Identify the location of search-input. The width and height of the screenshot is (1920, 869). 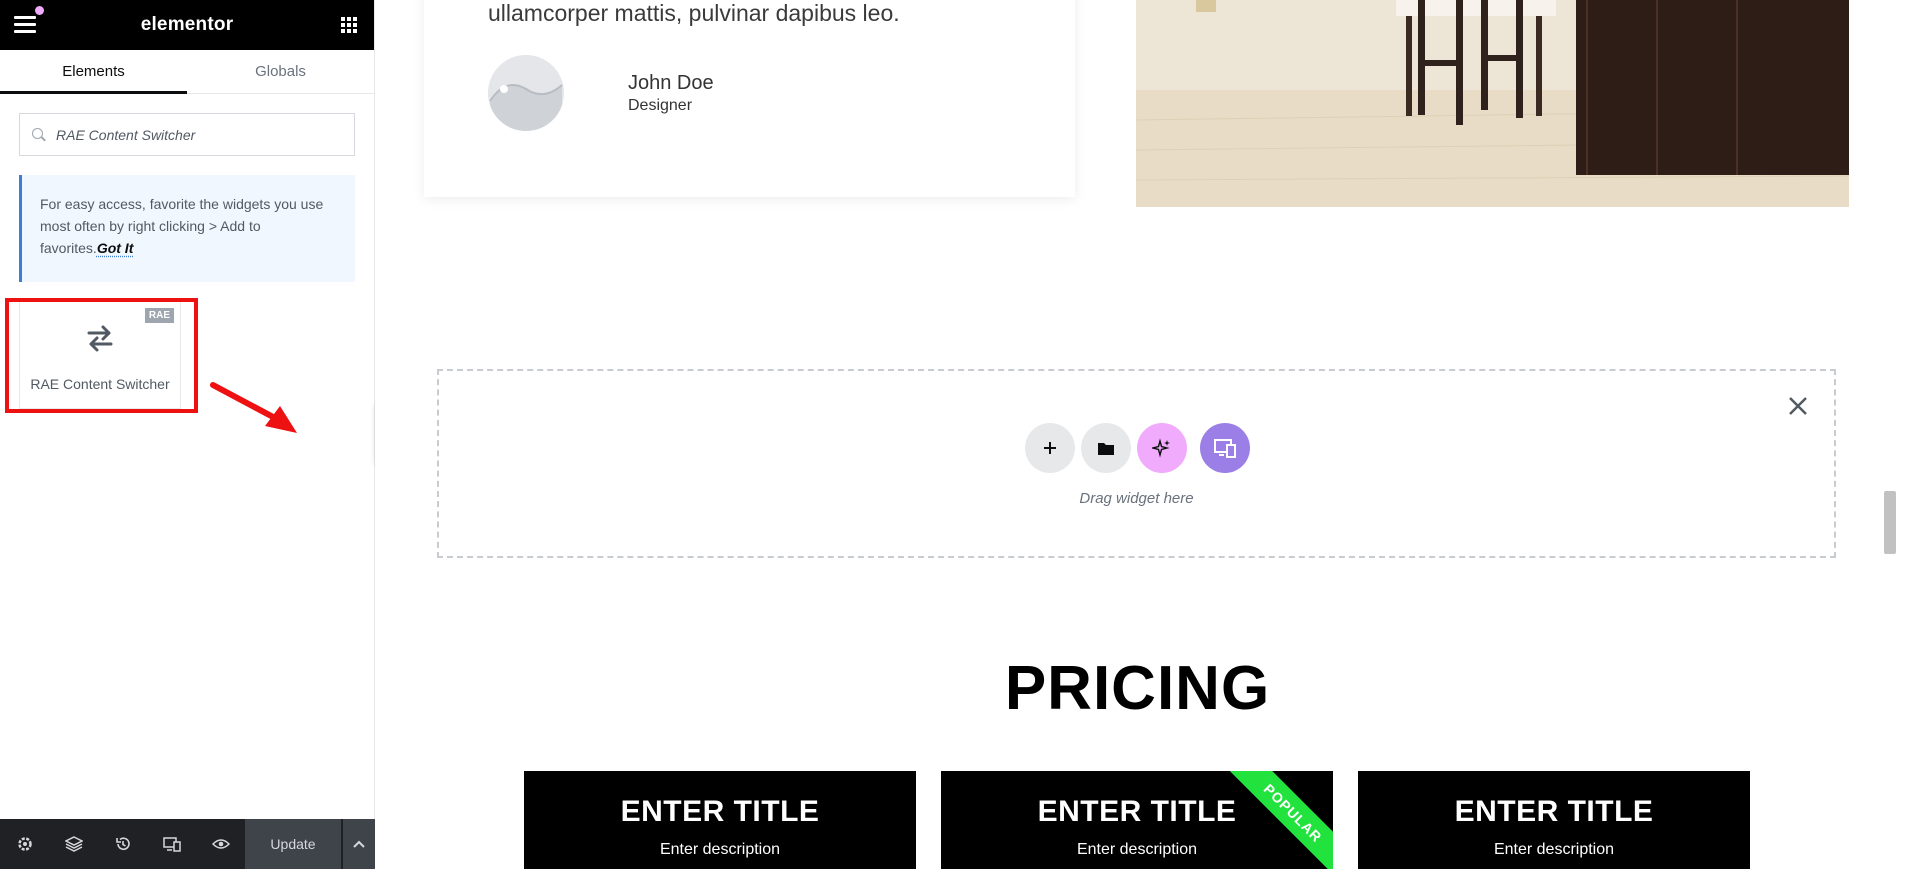
(196, 134).